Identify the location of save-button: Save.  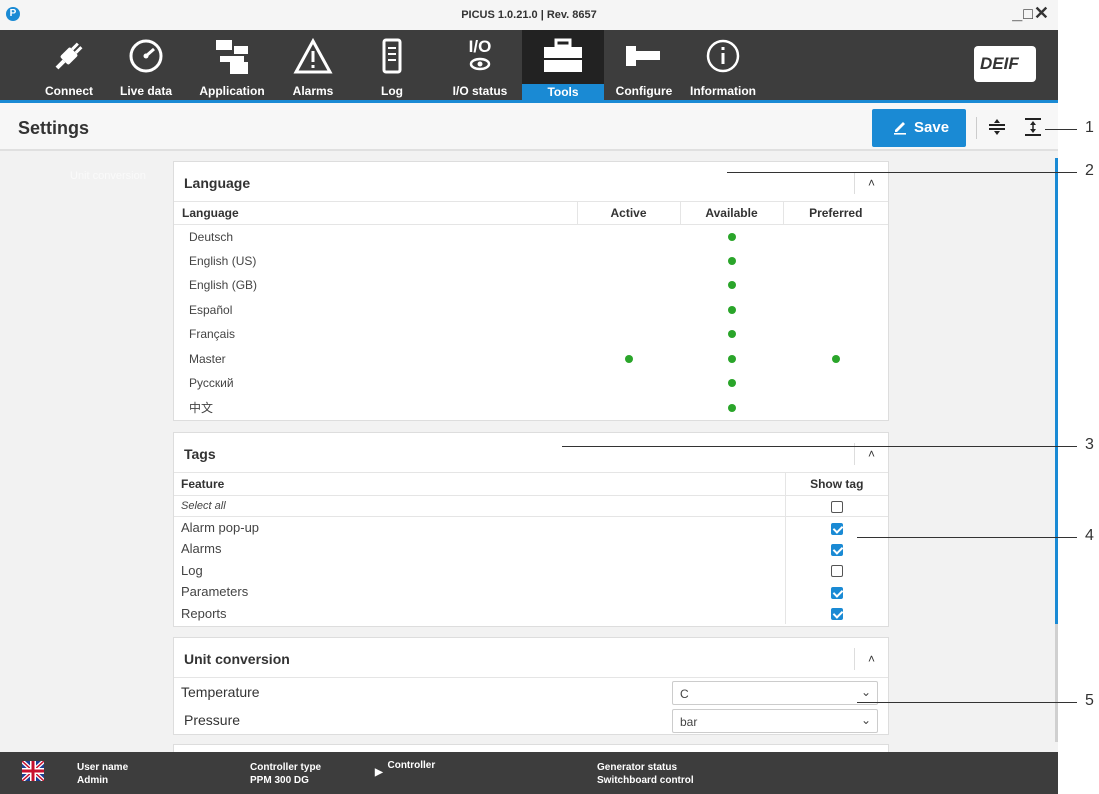
(919, 128).